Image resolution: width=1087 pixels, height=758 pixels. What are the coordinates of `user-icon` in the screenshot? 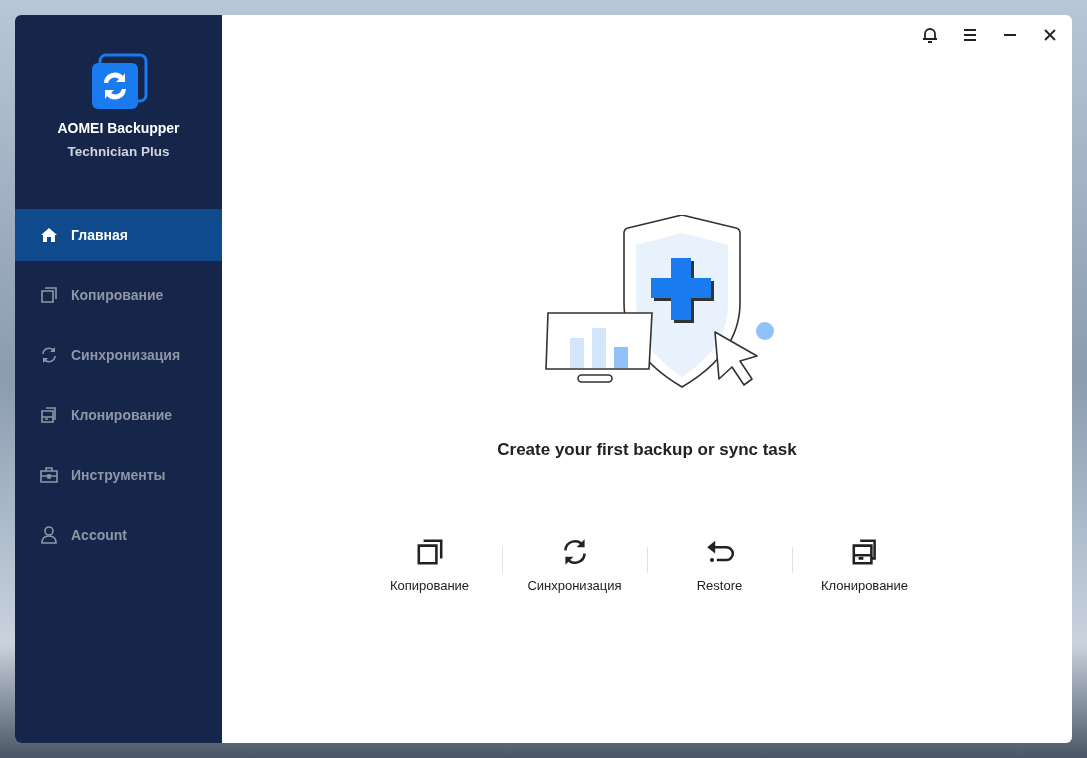 It's located at (49, 535).